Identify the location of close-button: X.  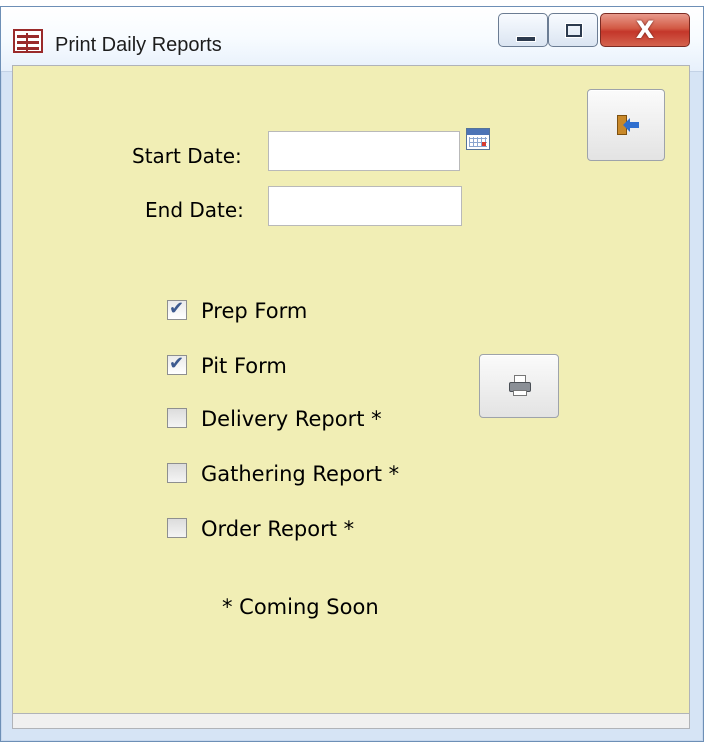
(645, 30).